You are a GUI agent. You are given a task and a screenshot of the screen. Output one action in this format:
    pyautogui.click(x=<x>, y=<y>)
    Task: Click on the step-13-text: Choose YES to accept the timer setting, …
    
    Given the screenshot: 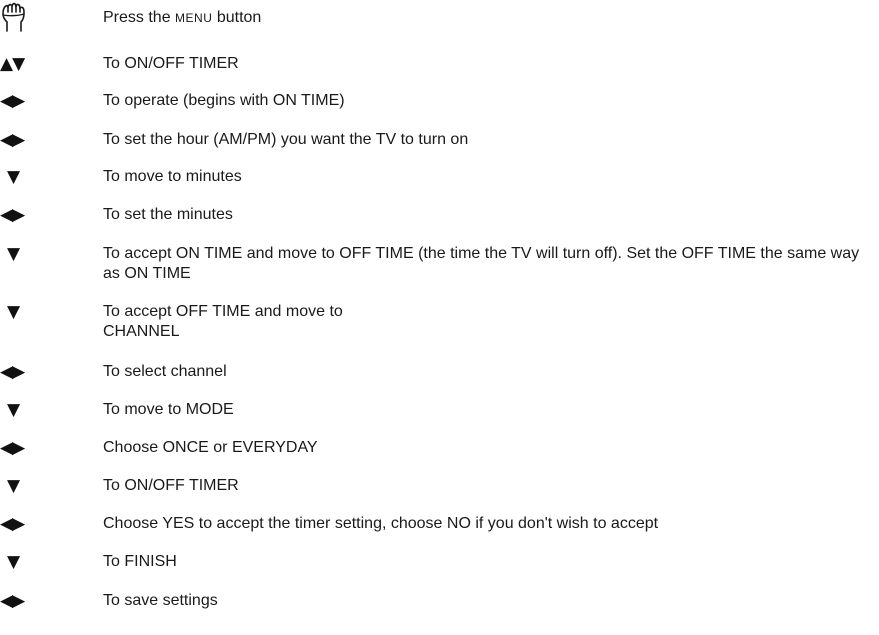 What is the action you would take?
    pyautogui.click(x=381, y=523)
    